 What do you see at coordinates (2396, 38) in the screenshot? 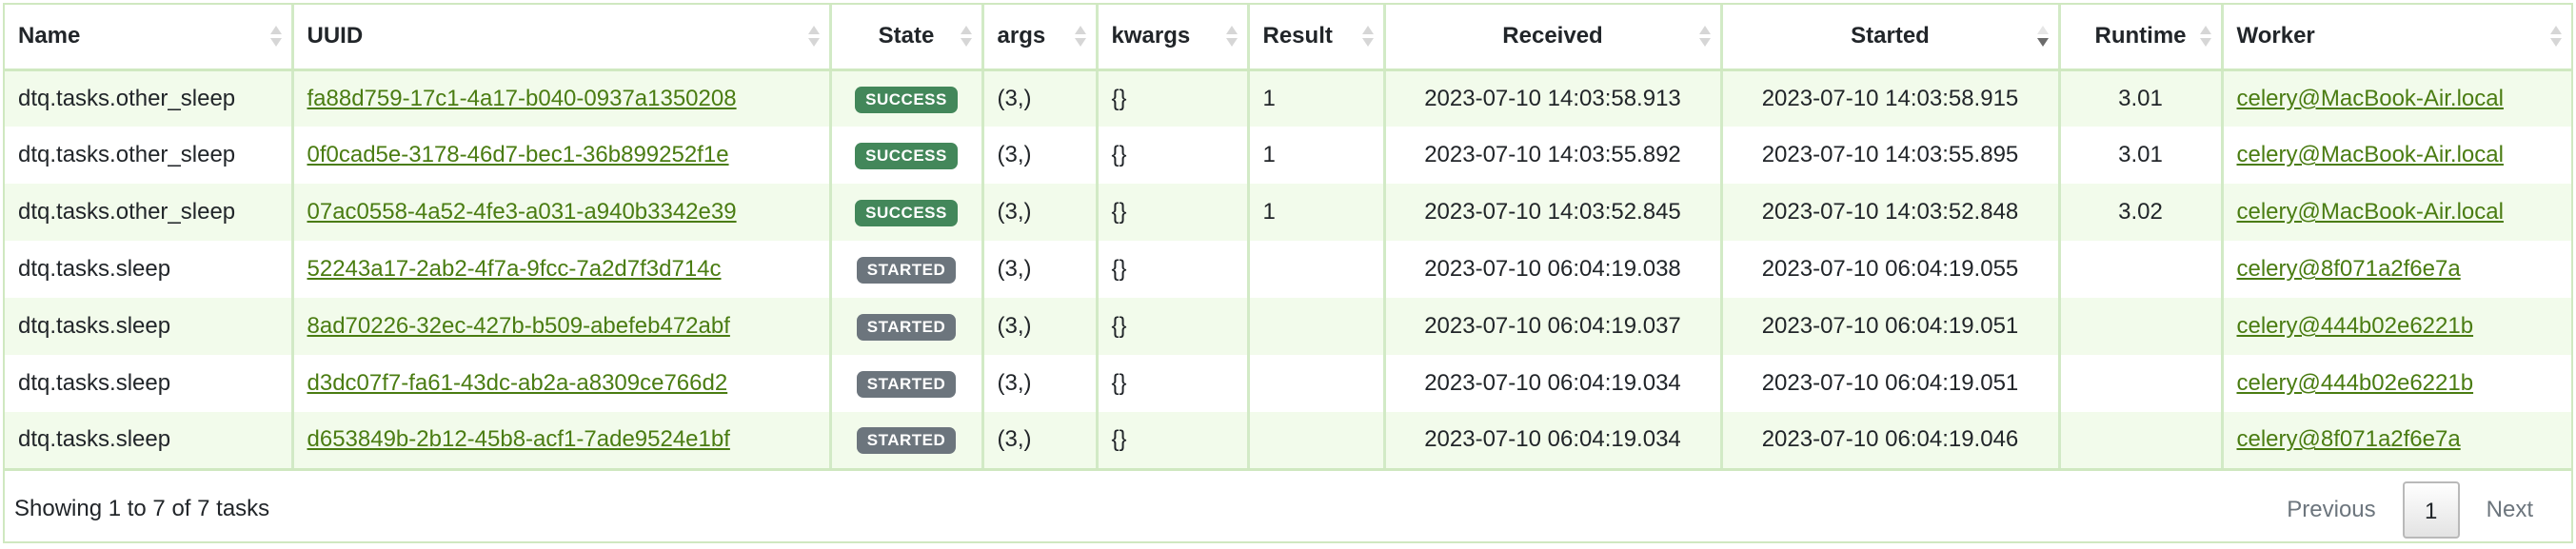
I see `column-header-worker: Worker` at bounding box center [2396, 38].